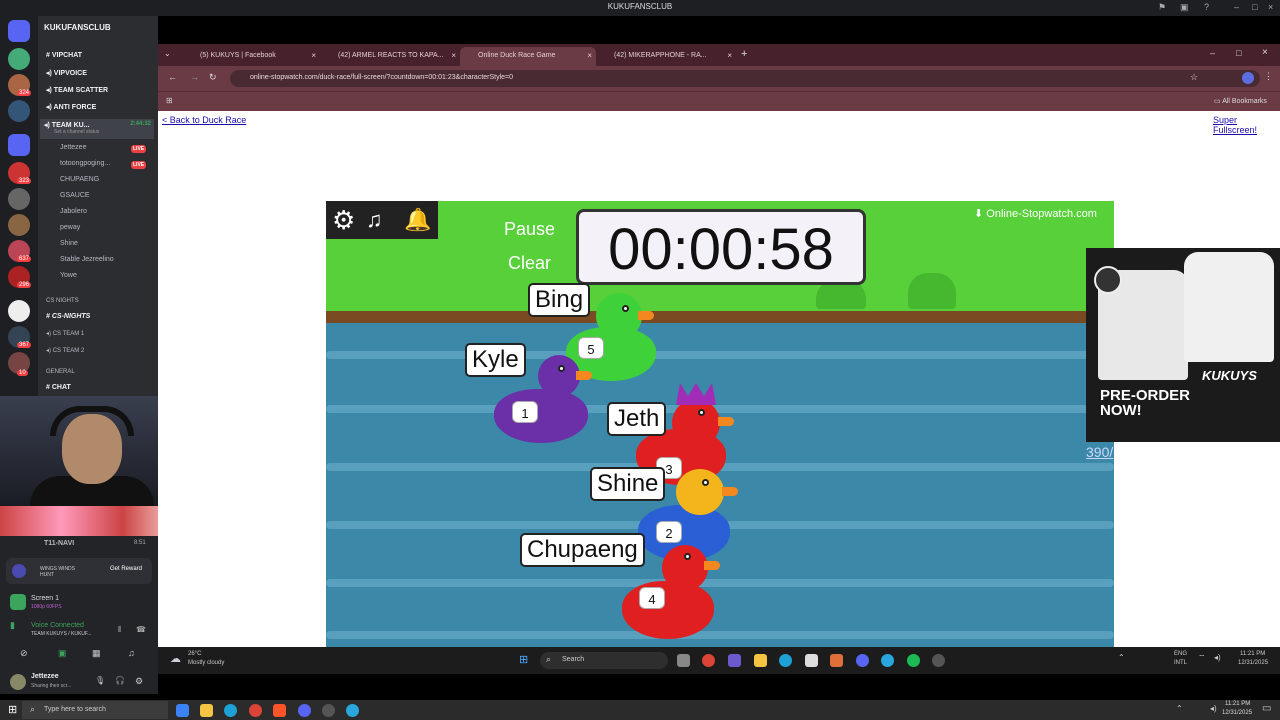 This screenshot has height=720, width=1280. Describe the element at coordinates (175, 658) in the screenshot. I see `weather-icon: ☁` at that location.